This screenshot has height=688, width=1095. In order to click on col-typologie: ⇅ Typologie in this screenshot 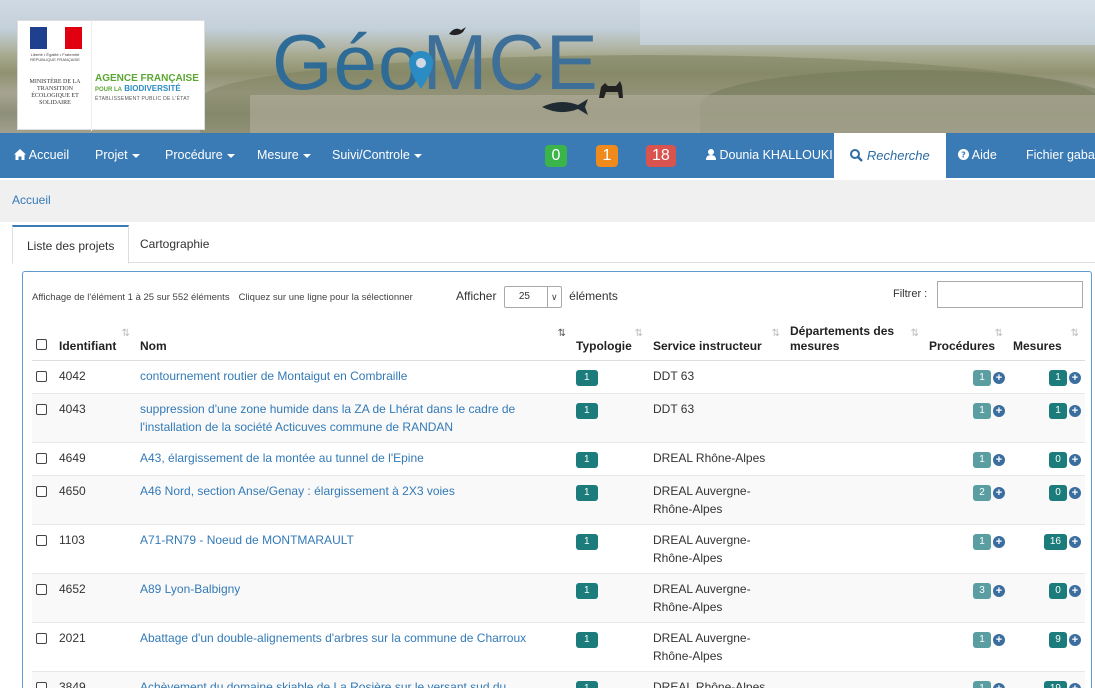, I will do `click(610, 340)`.